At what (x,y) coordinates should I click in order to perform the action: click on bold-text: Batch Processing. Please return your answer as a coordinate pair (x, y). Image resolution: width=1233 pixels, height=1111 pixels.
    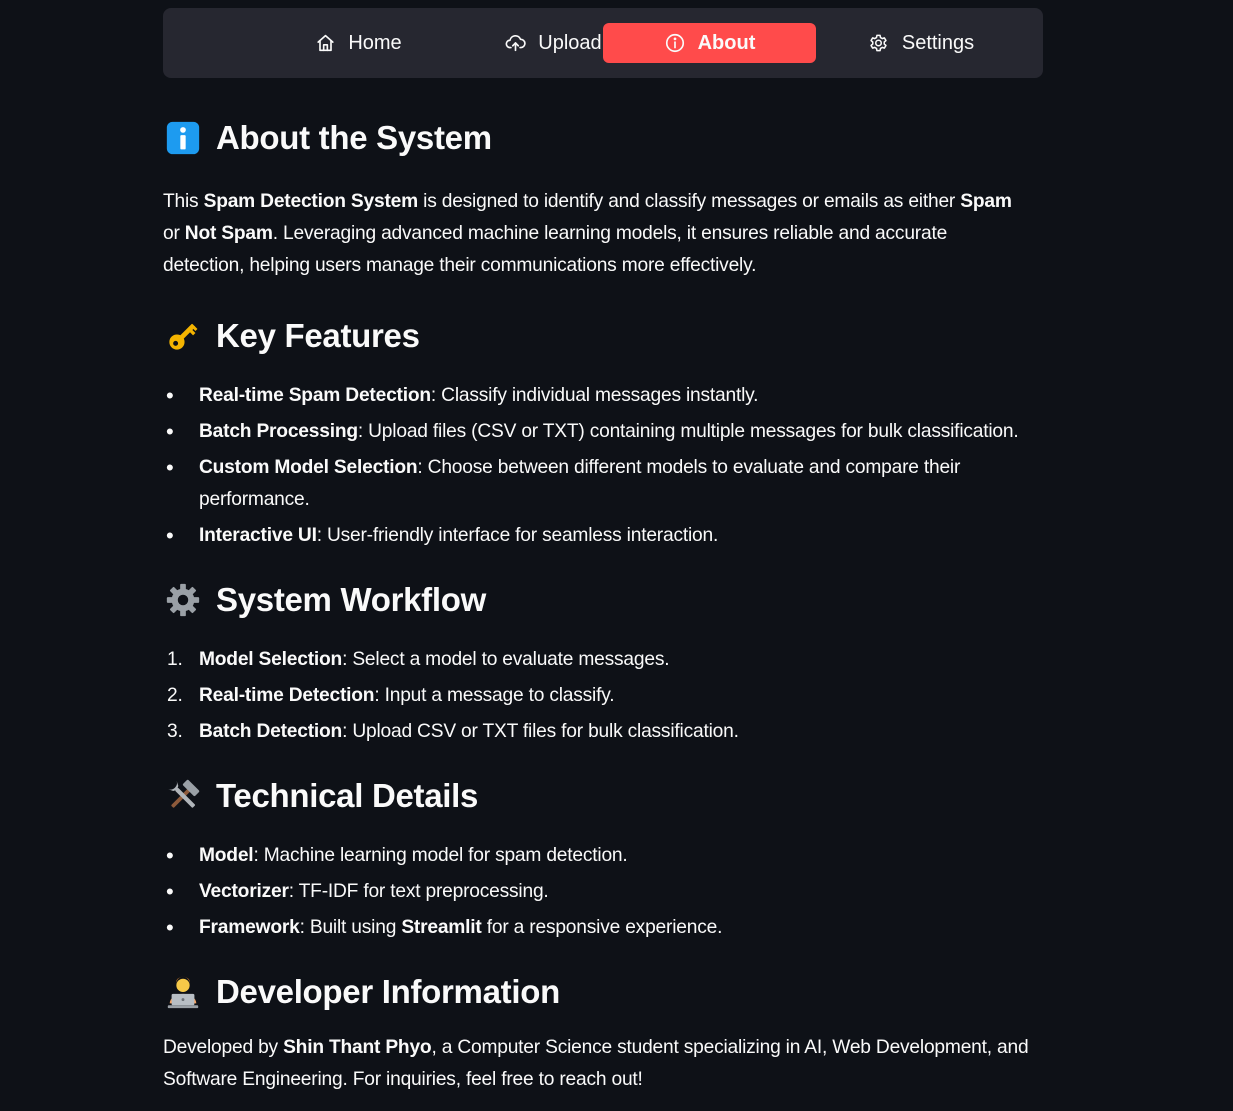
    Looking at the image, I should click on (278, 431).